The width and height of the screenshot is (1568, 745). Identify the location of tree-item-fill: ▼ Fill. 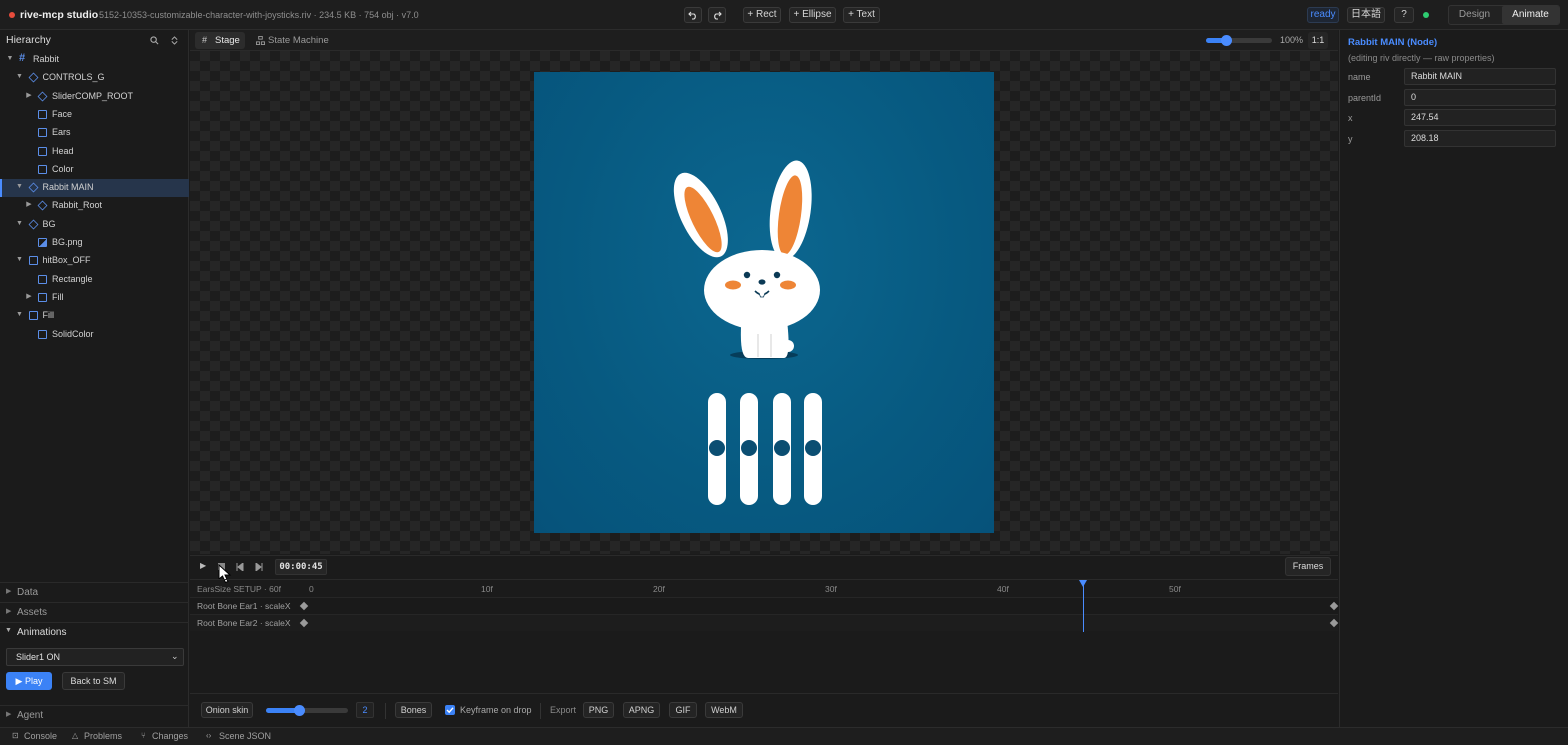
(94, 316).